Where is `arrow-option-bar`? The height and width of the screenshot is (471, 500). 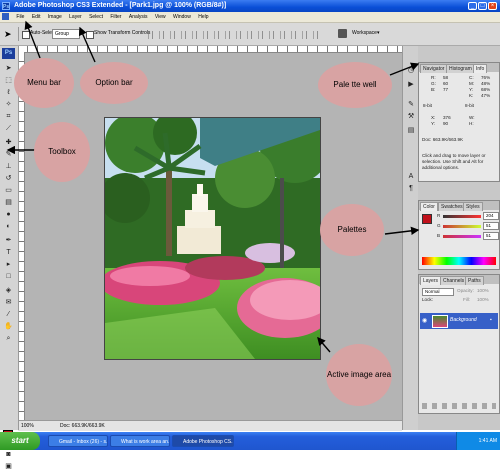
arrow-option-bar is located at coordinates (87, 44).